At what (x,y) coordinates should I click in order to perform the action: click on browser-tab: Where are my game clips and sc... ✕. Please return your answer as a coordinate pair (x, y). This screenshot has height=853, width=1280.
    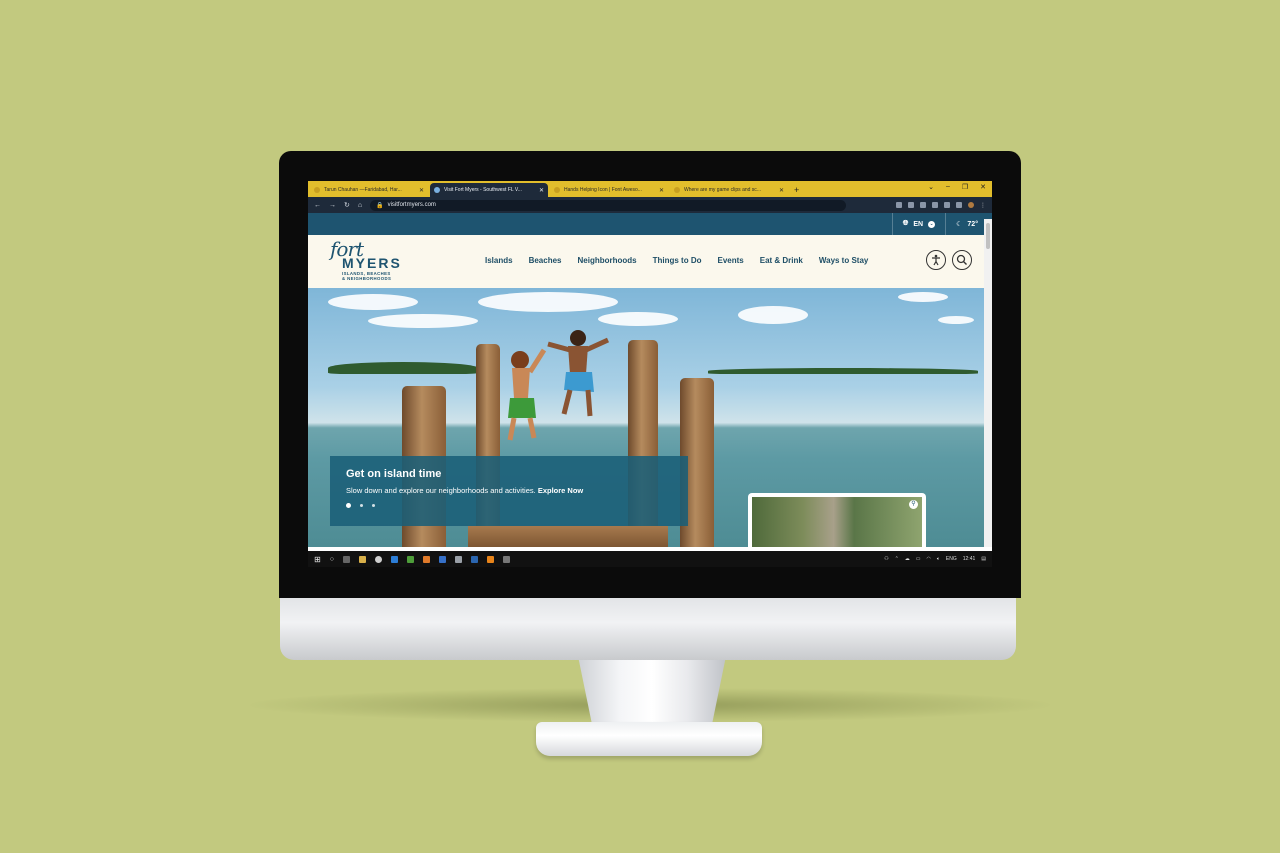
    Looking at the image, I should click on (729, 190).